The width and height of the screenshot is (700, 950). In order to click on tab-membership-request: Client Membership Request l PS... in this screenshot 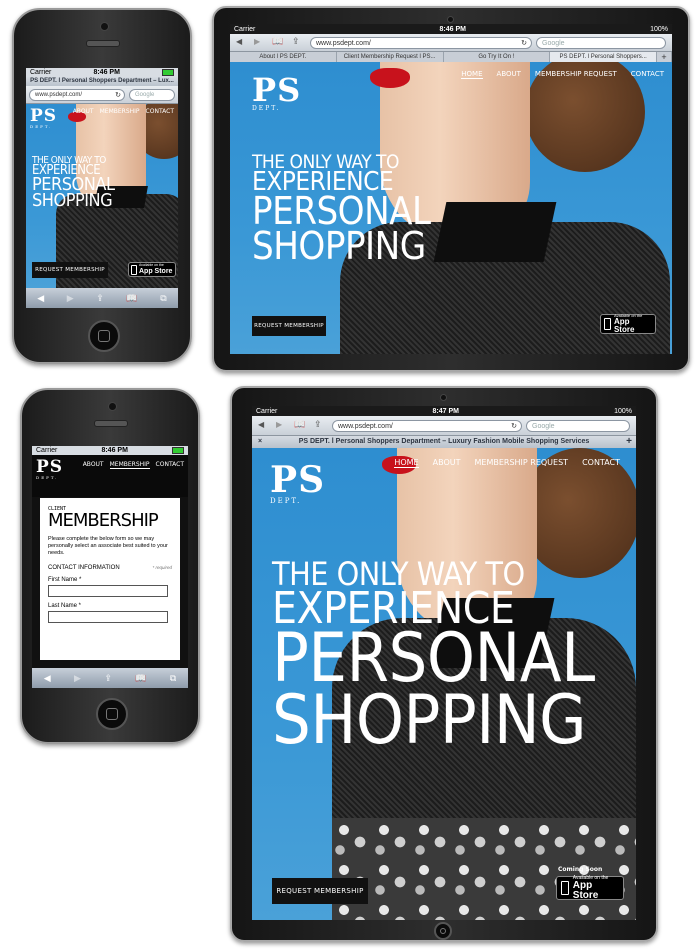, I will do `click(390, 57)`.